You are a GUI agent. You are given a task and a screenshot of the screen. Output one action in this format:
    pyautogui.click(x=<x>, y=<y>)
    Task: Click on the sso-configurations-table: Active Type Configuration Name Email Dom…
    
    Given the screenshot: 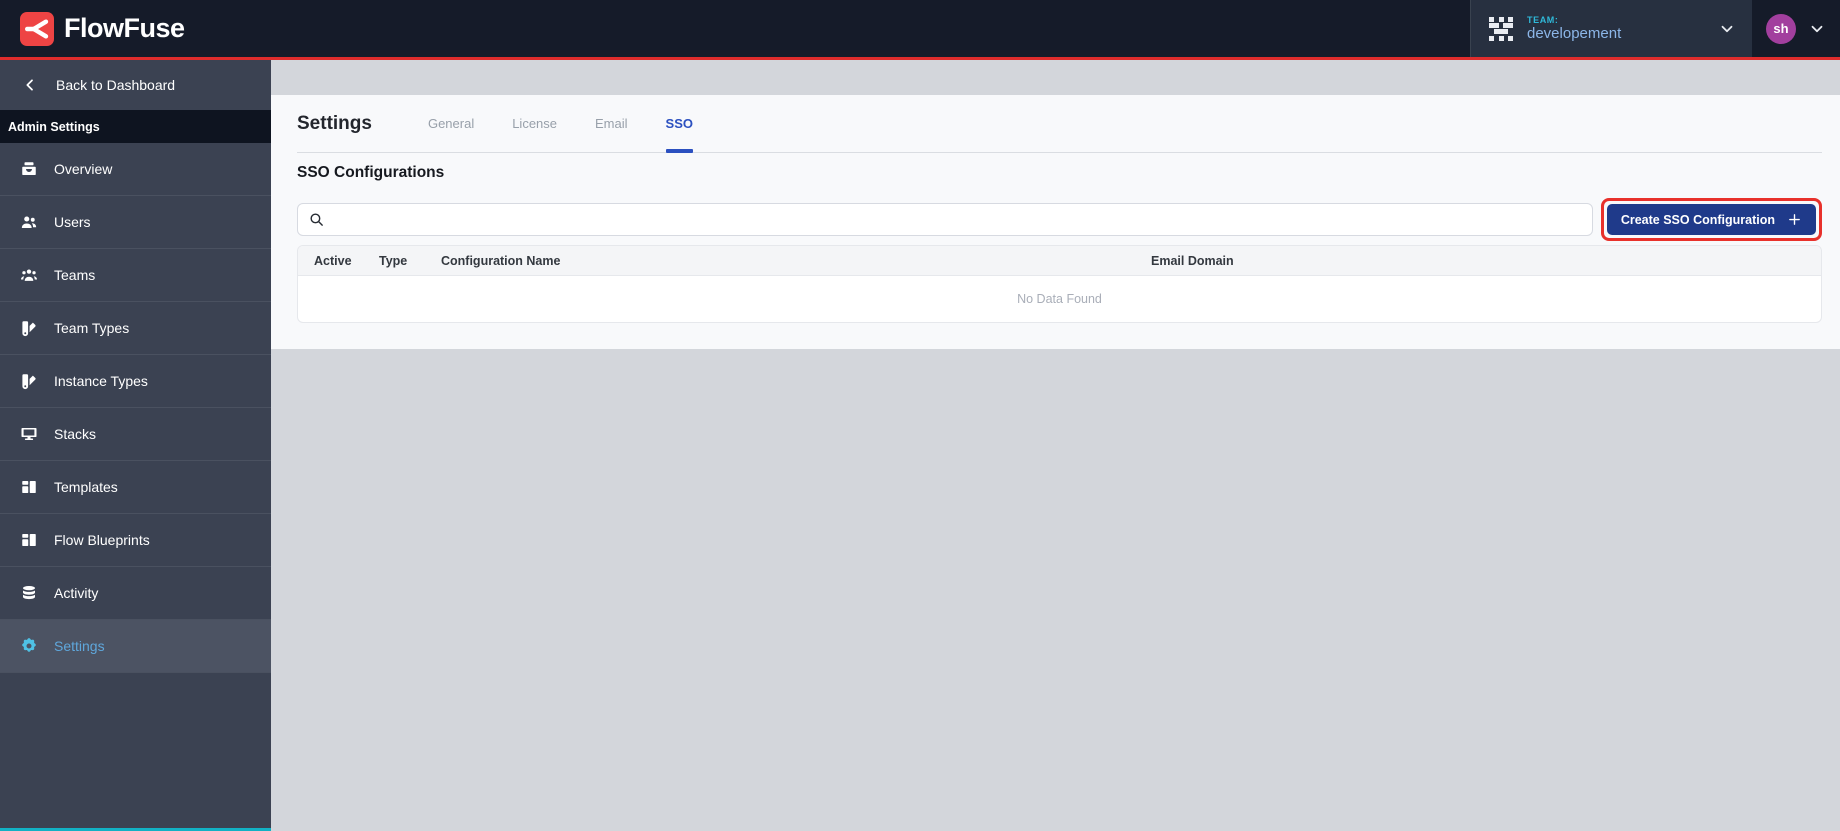 What is the action you would take?
    pyautogui.click(x=1059, y=284)
    